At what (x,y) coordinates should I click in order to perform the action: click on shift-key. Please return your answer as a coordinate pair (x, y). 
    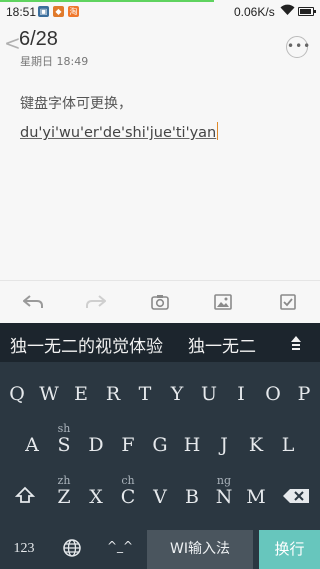
    Looking at the image, I should click on (25, 494).